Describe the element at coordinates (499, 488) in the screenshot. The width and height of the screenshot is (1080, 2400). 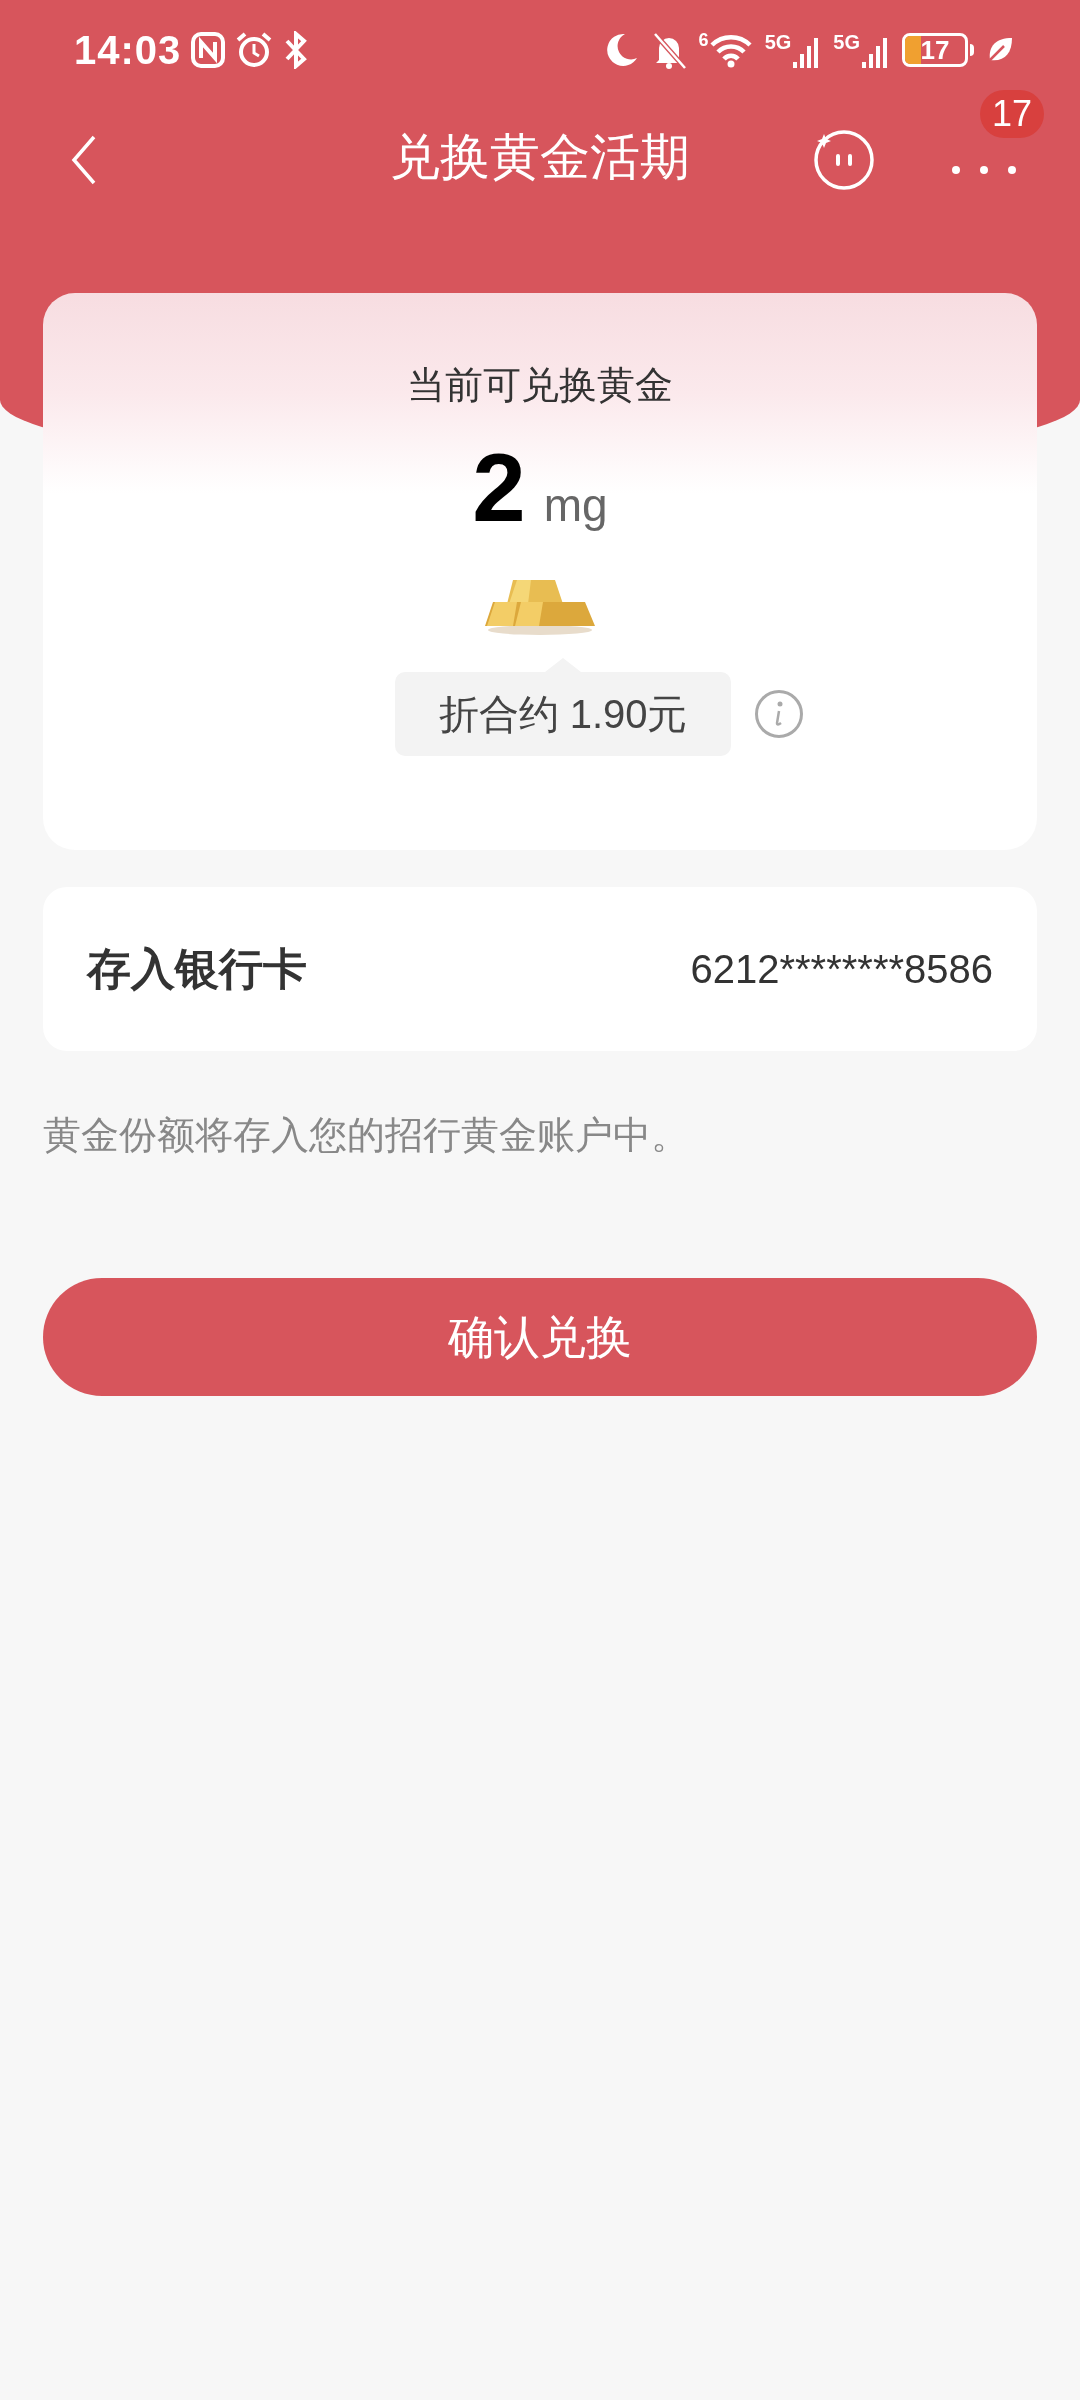
I see `amount-value: 2` at that location.